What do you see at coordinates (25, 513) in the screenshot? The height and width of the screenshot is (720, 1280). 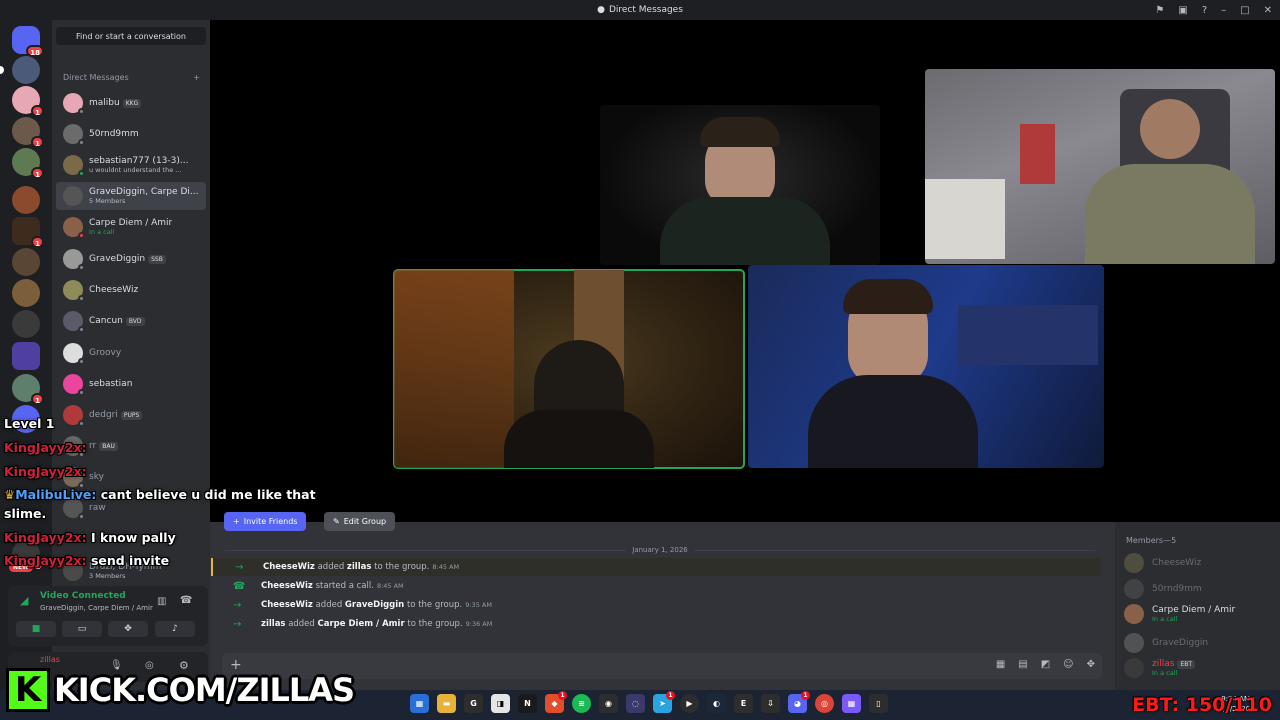 I see `overlay-chat-line: slime.` at bounding box center [25, 513].